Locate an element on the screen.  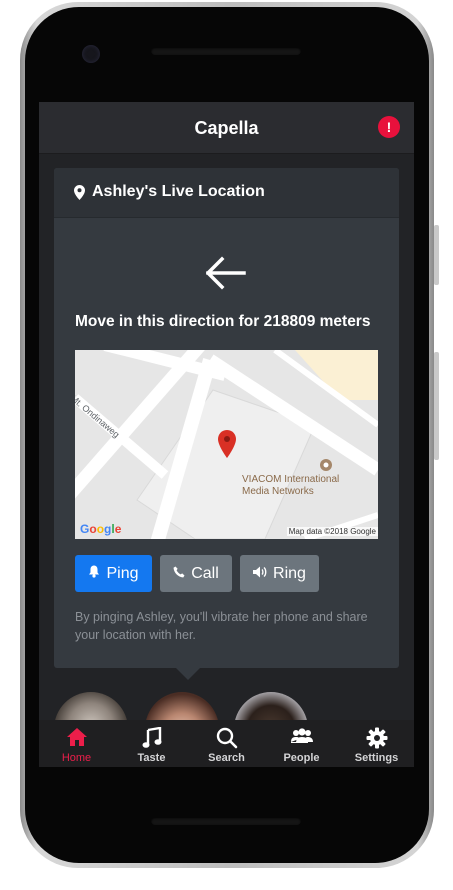
ping-label: Ping is located at coordinates (122, 573).